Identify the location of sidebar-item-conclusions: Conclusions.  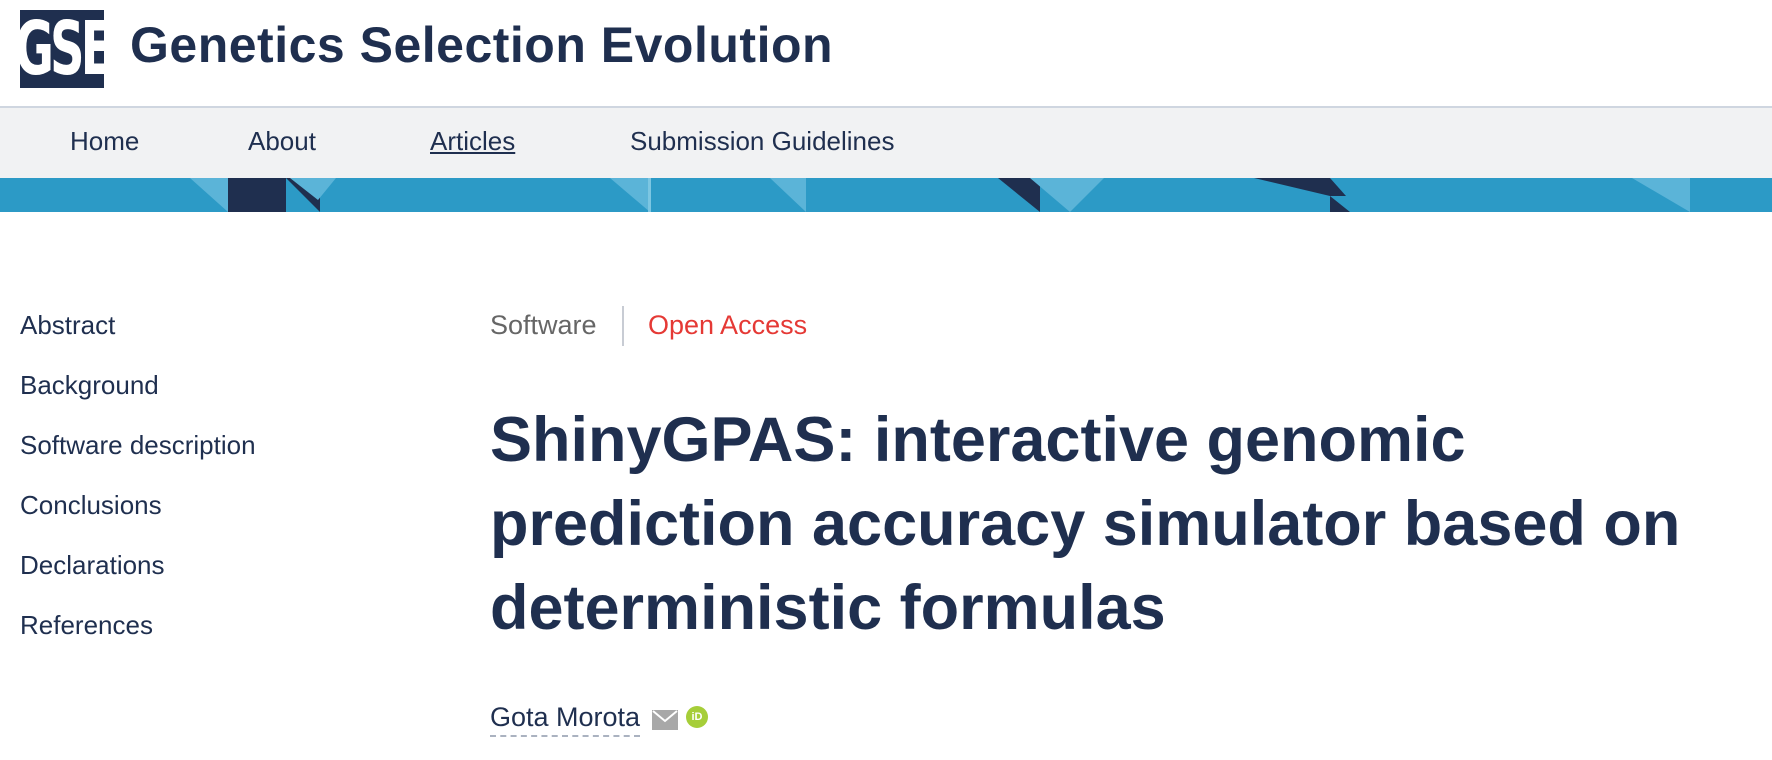
(91, 505).